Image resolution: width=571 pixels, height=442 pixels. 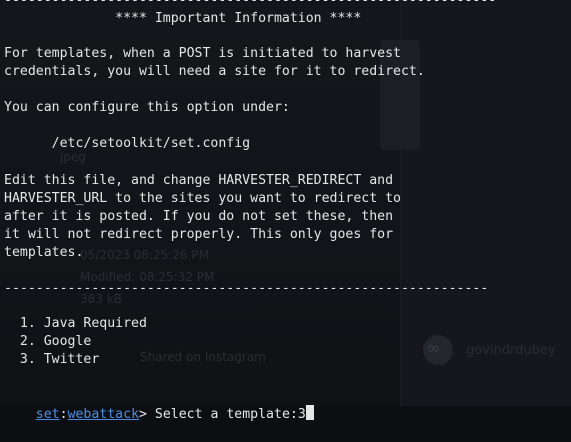 I want to click on menu-option-google: 2. Google, so click(x=48, y=341).